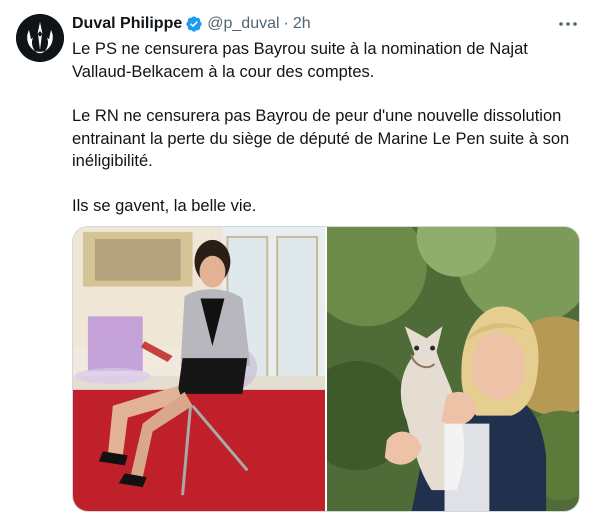 The width and height of the screenshot is (598, 526). Describe the element at coordinates (164, 205) in the screenshot. I see `tweet-paragraph: Ils se gavent, la belle vie.` at that location.